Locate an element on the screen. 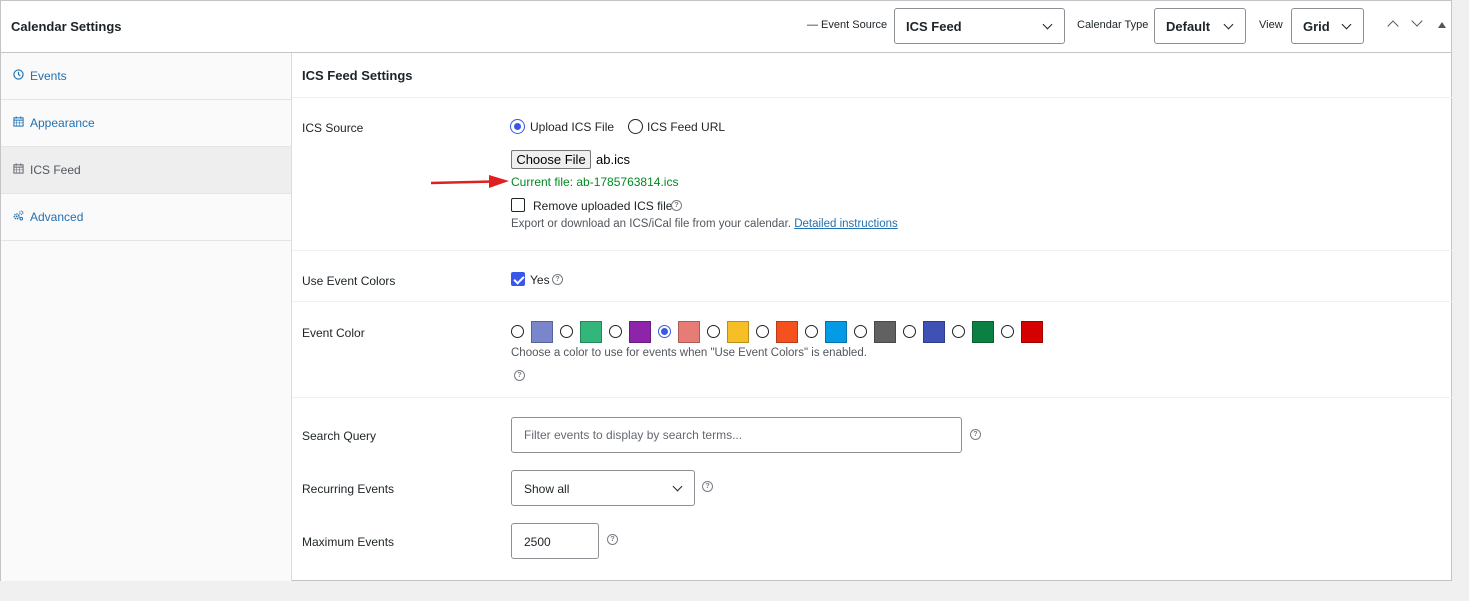  view-label: View is located at coordinates (1271, 25).